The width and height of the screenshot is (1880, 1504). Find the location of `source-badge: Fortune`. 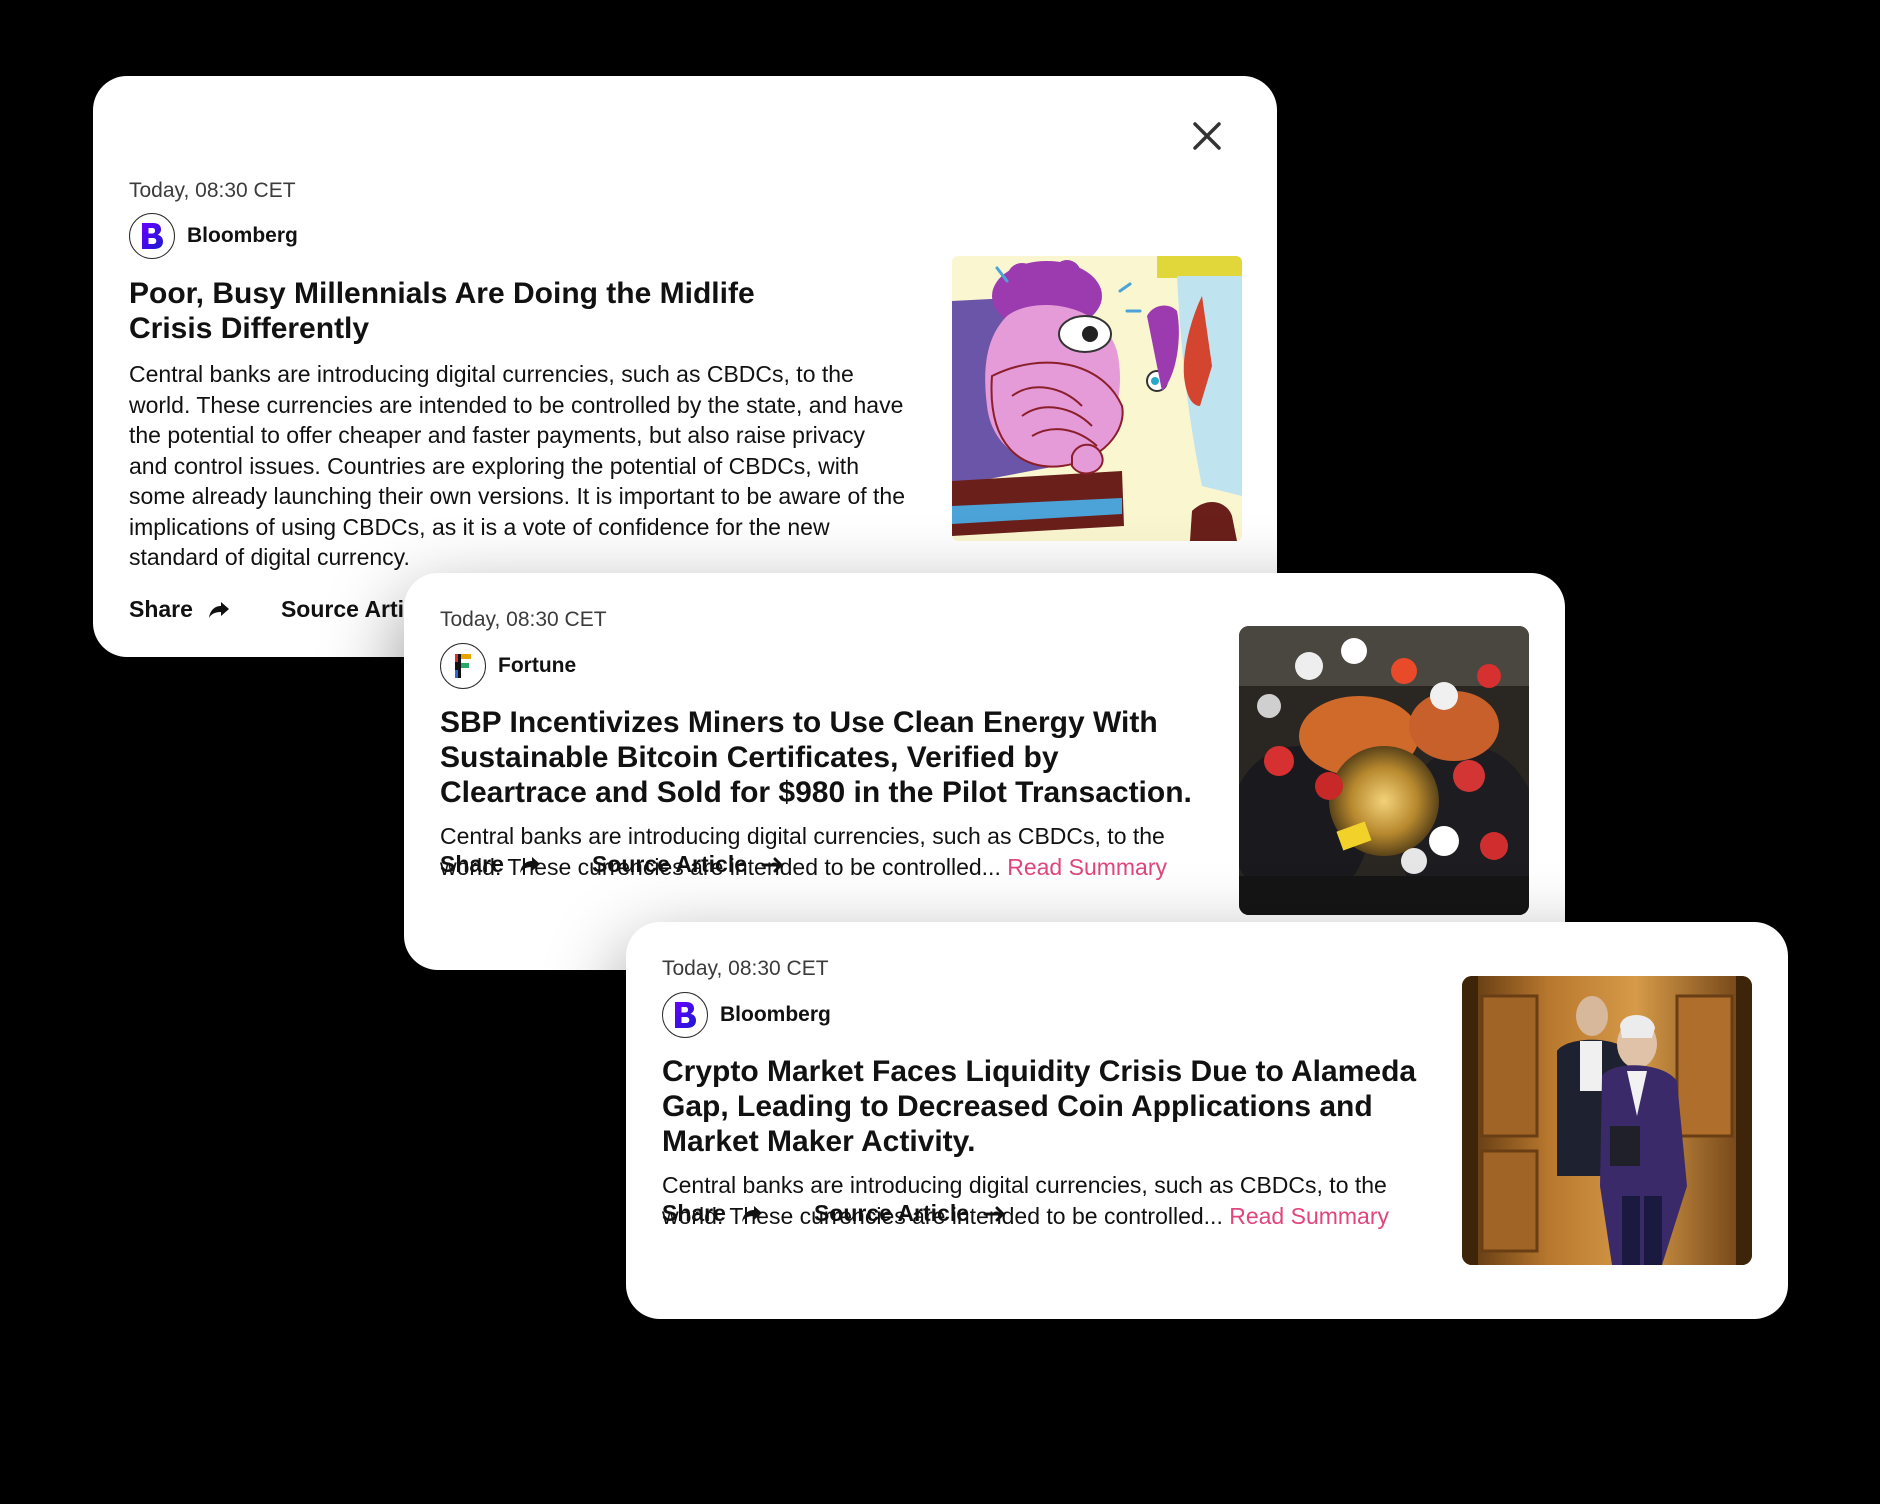

source-badge: Fortune is located at coordinates (508, 666).